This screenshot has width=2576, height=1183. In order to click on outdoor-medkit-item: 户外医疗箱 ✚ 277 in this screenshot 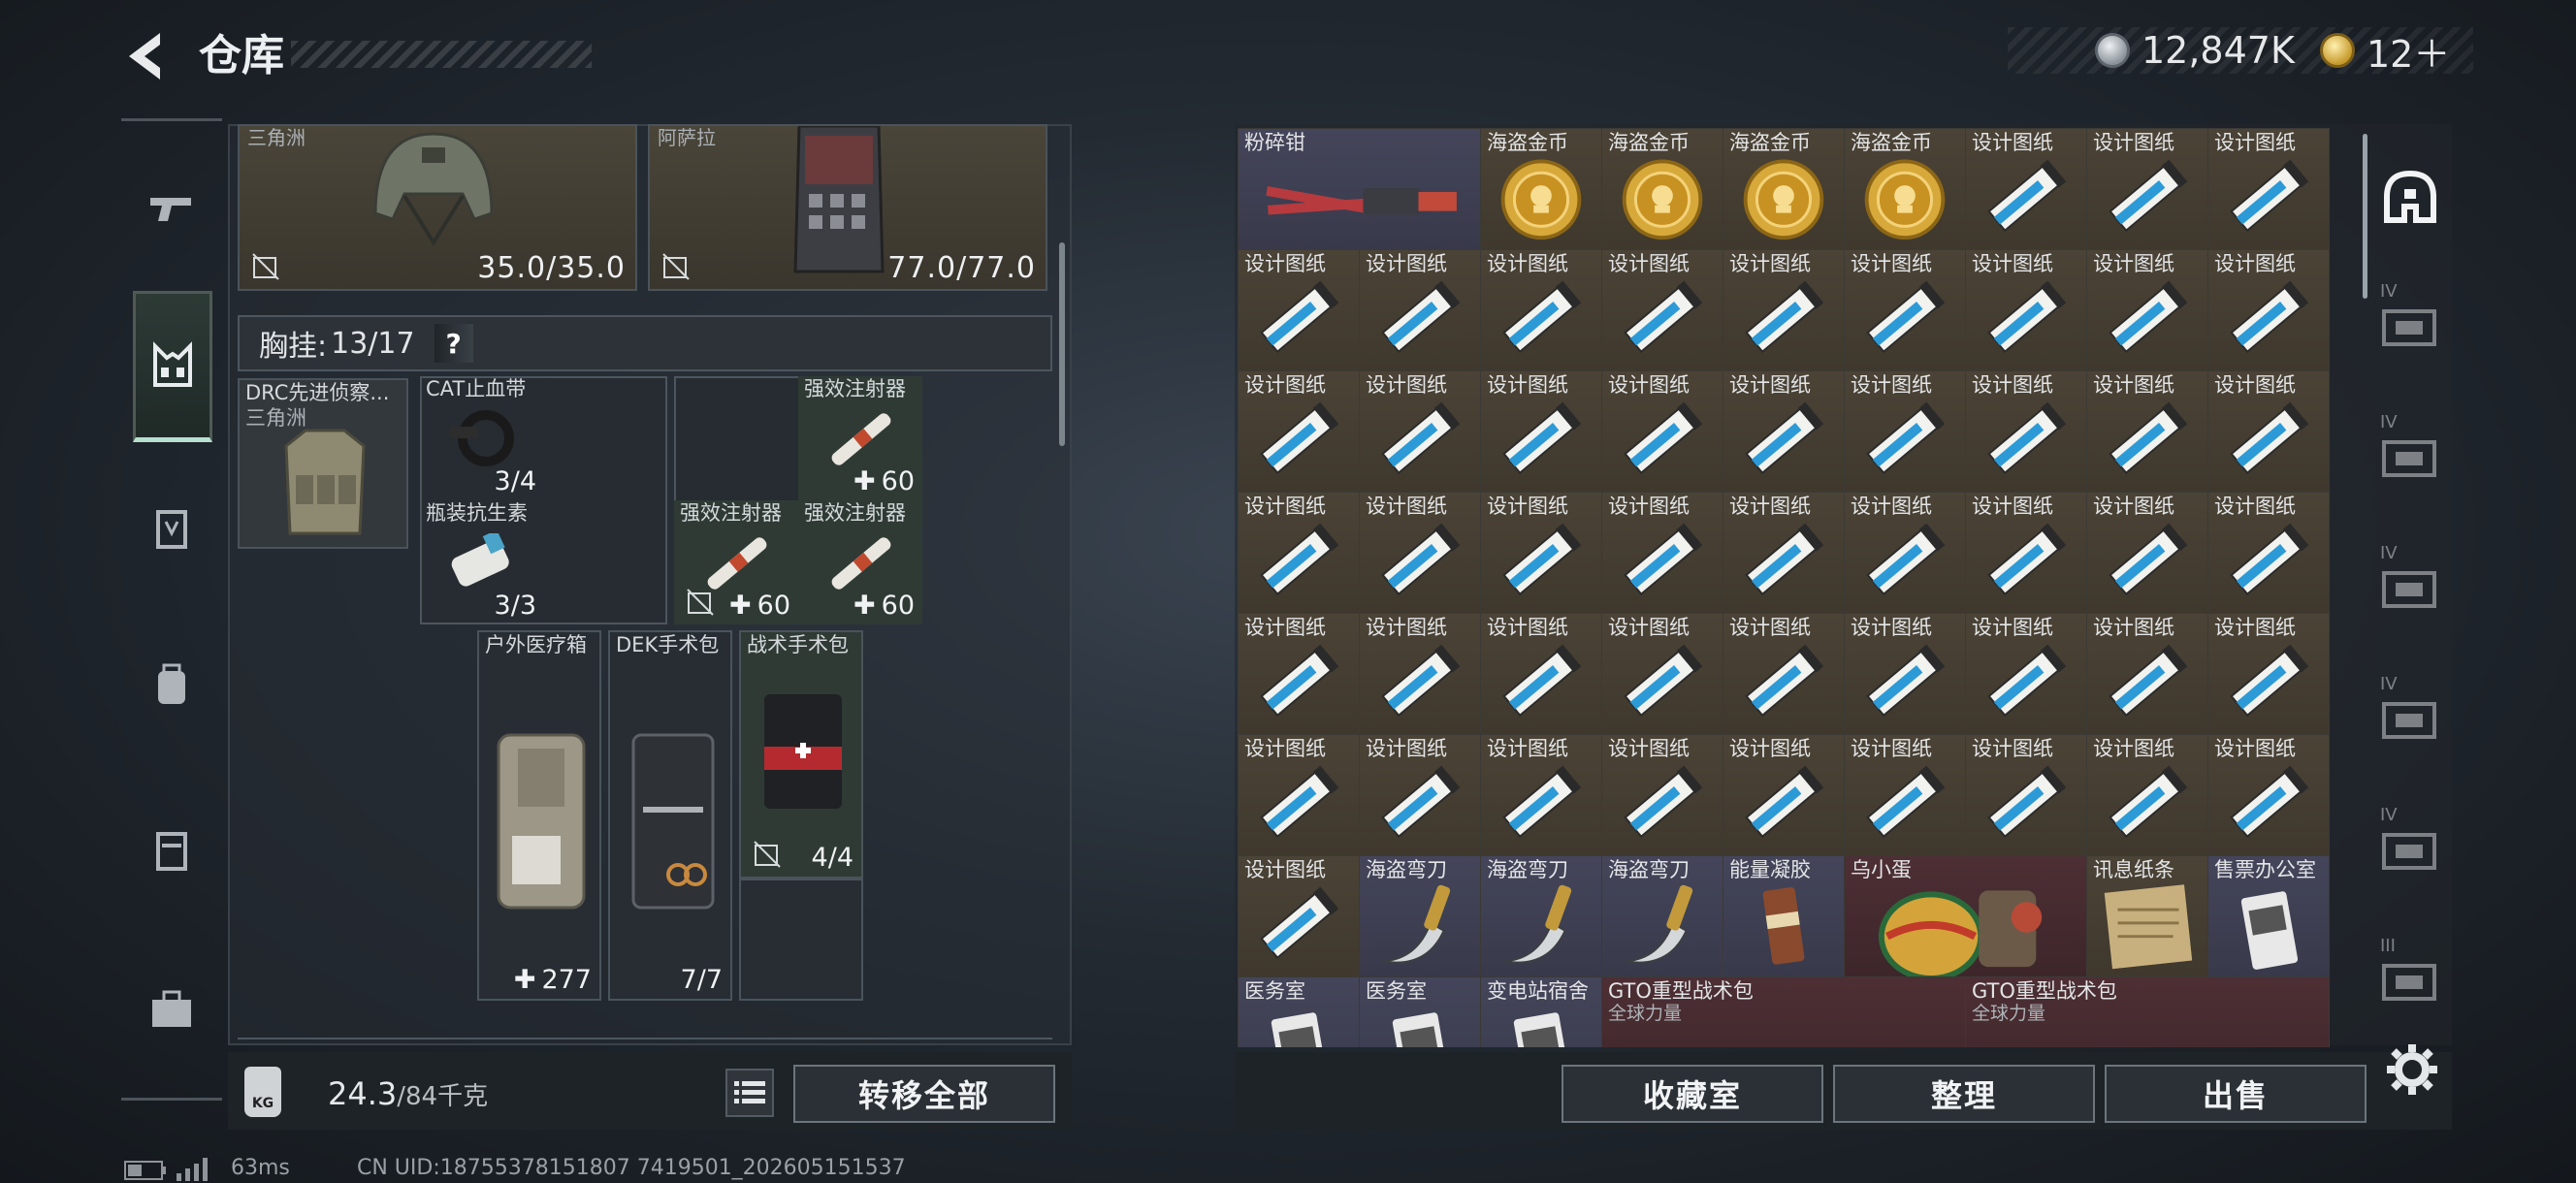, I will do `click(539, 815)`.